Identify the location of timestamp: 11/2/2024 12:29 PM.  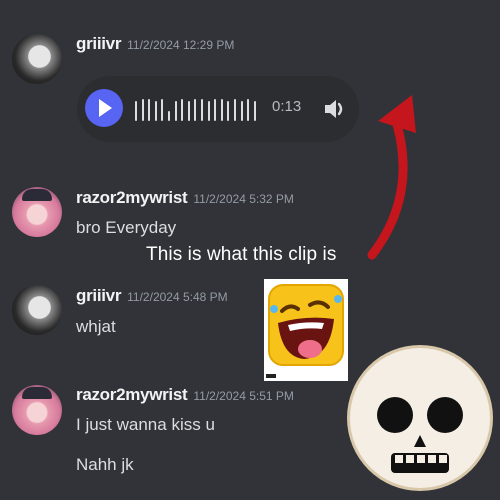
(181, 45).